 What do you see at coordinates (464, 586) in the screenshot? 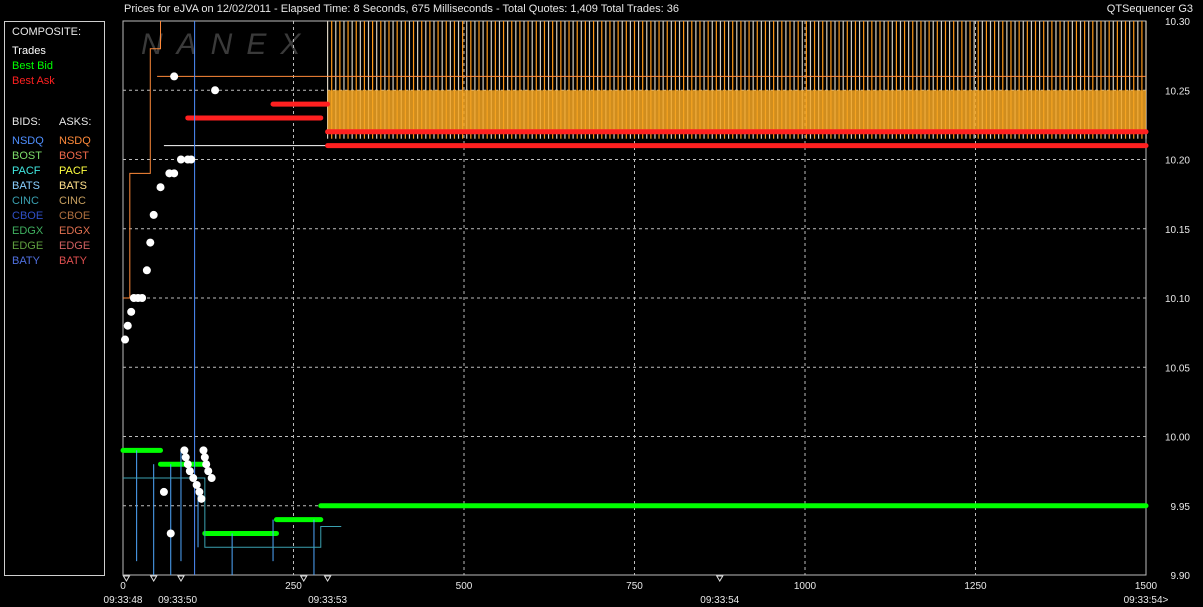
I see `x-tick-label: 500` at bounding box center [464, 586].